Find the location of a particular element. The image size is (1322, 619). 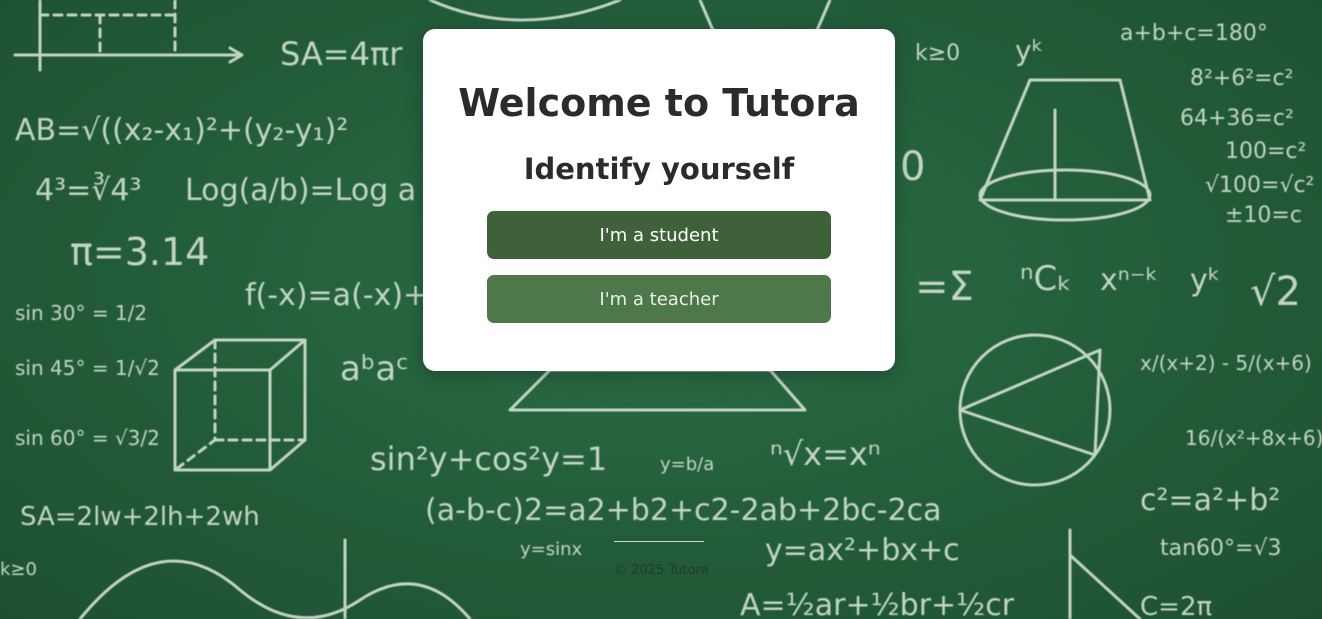

svg-text: ⁿCₖ is located at coordinates (1046, 279).